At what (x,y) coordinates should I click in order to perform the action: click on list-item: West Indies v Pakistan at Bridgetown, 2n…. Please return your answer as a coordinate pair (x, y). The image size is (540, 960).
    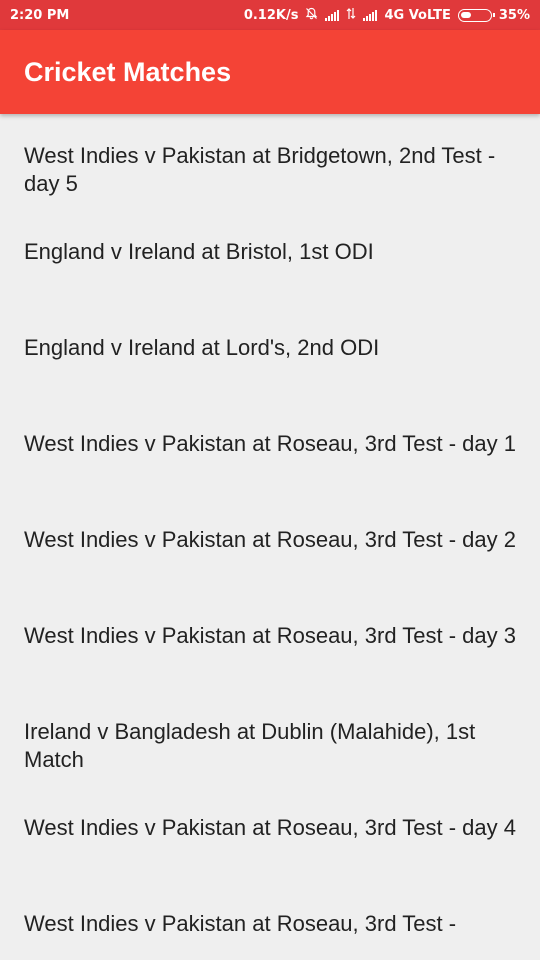
    Looking at the image, I should click on (270, 162).